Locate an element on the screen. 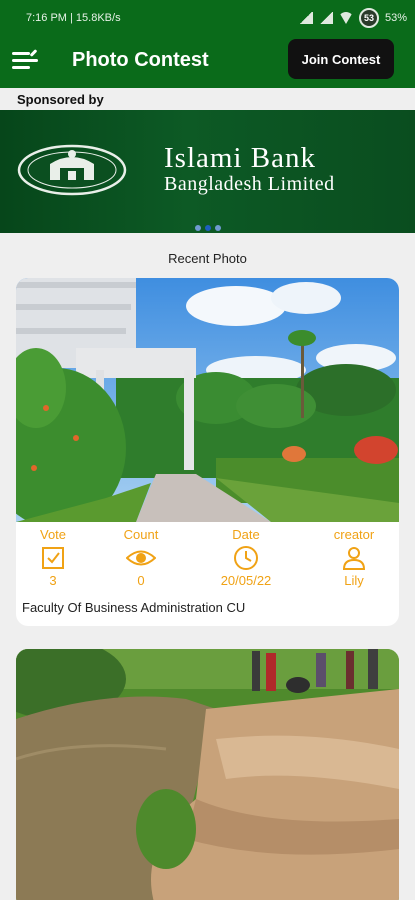 This screenshot has width=415, height=900. photo-caption: Faculty Of Business Administration CU is located at coordinates (134, 607).